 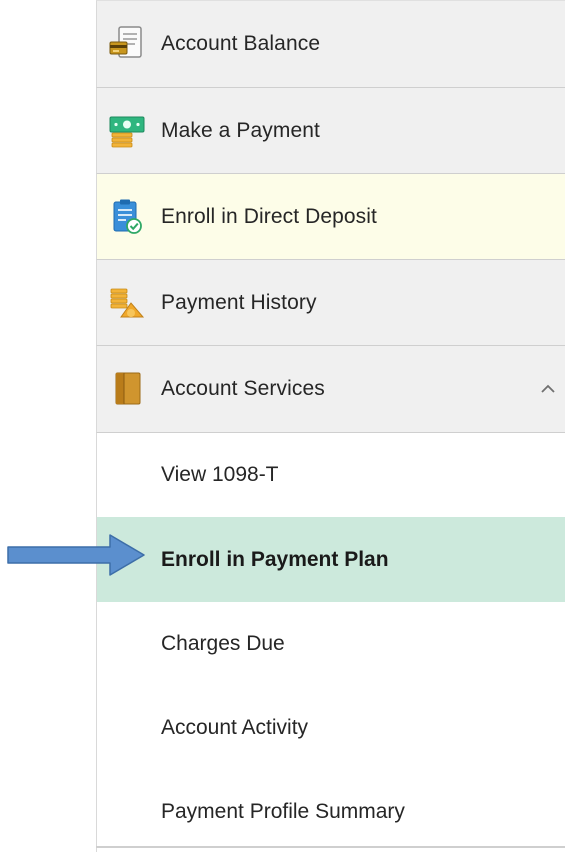 I want to click on submenu-item-label: Payment Profile Summary, so click(x=283, y=811).